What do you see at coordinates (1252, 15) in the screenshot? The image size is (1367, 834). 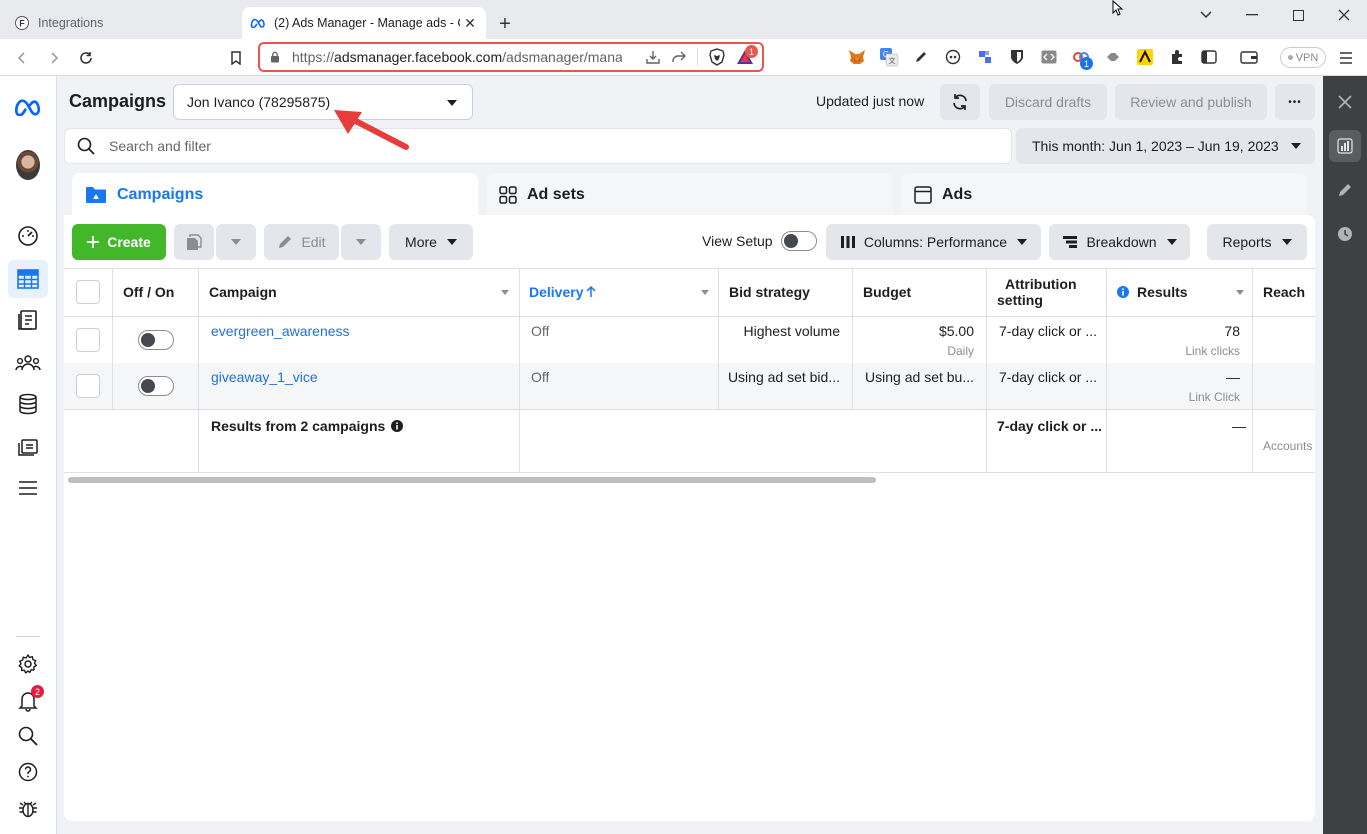 I see `minimize-icon` at bounding box center [1252, 15].